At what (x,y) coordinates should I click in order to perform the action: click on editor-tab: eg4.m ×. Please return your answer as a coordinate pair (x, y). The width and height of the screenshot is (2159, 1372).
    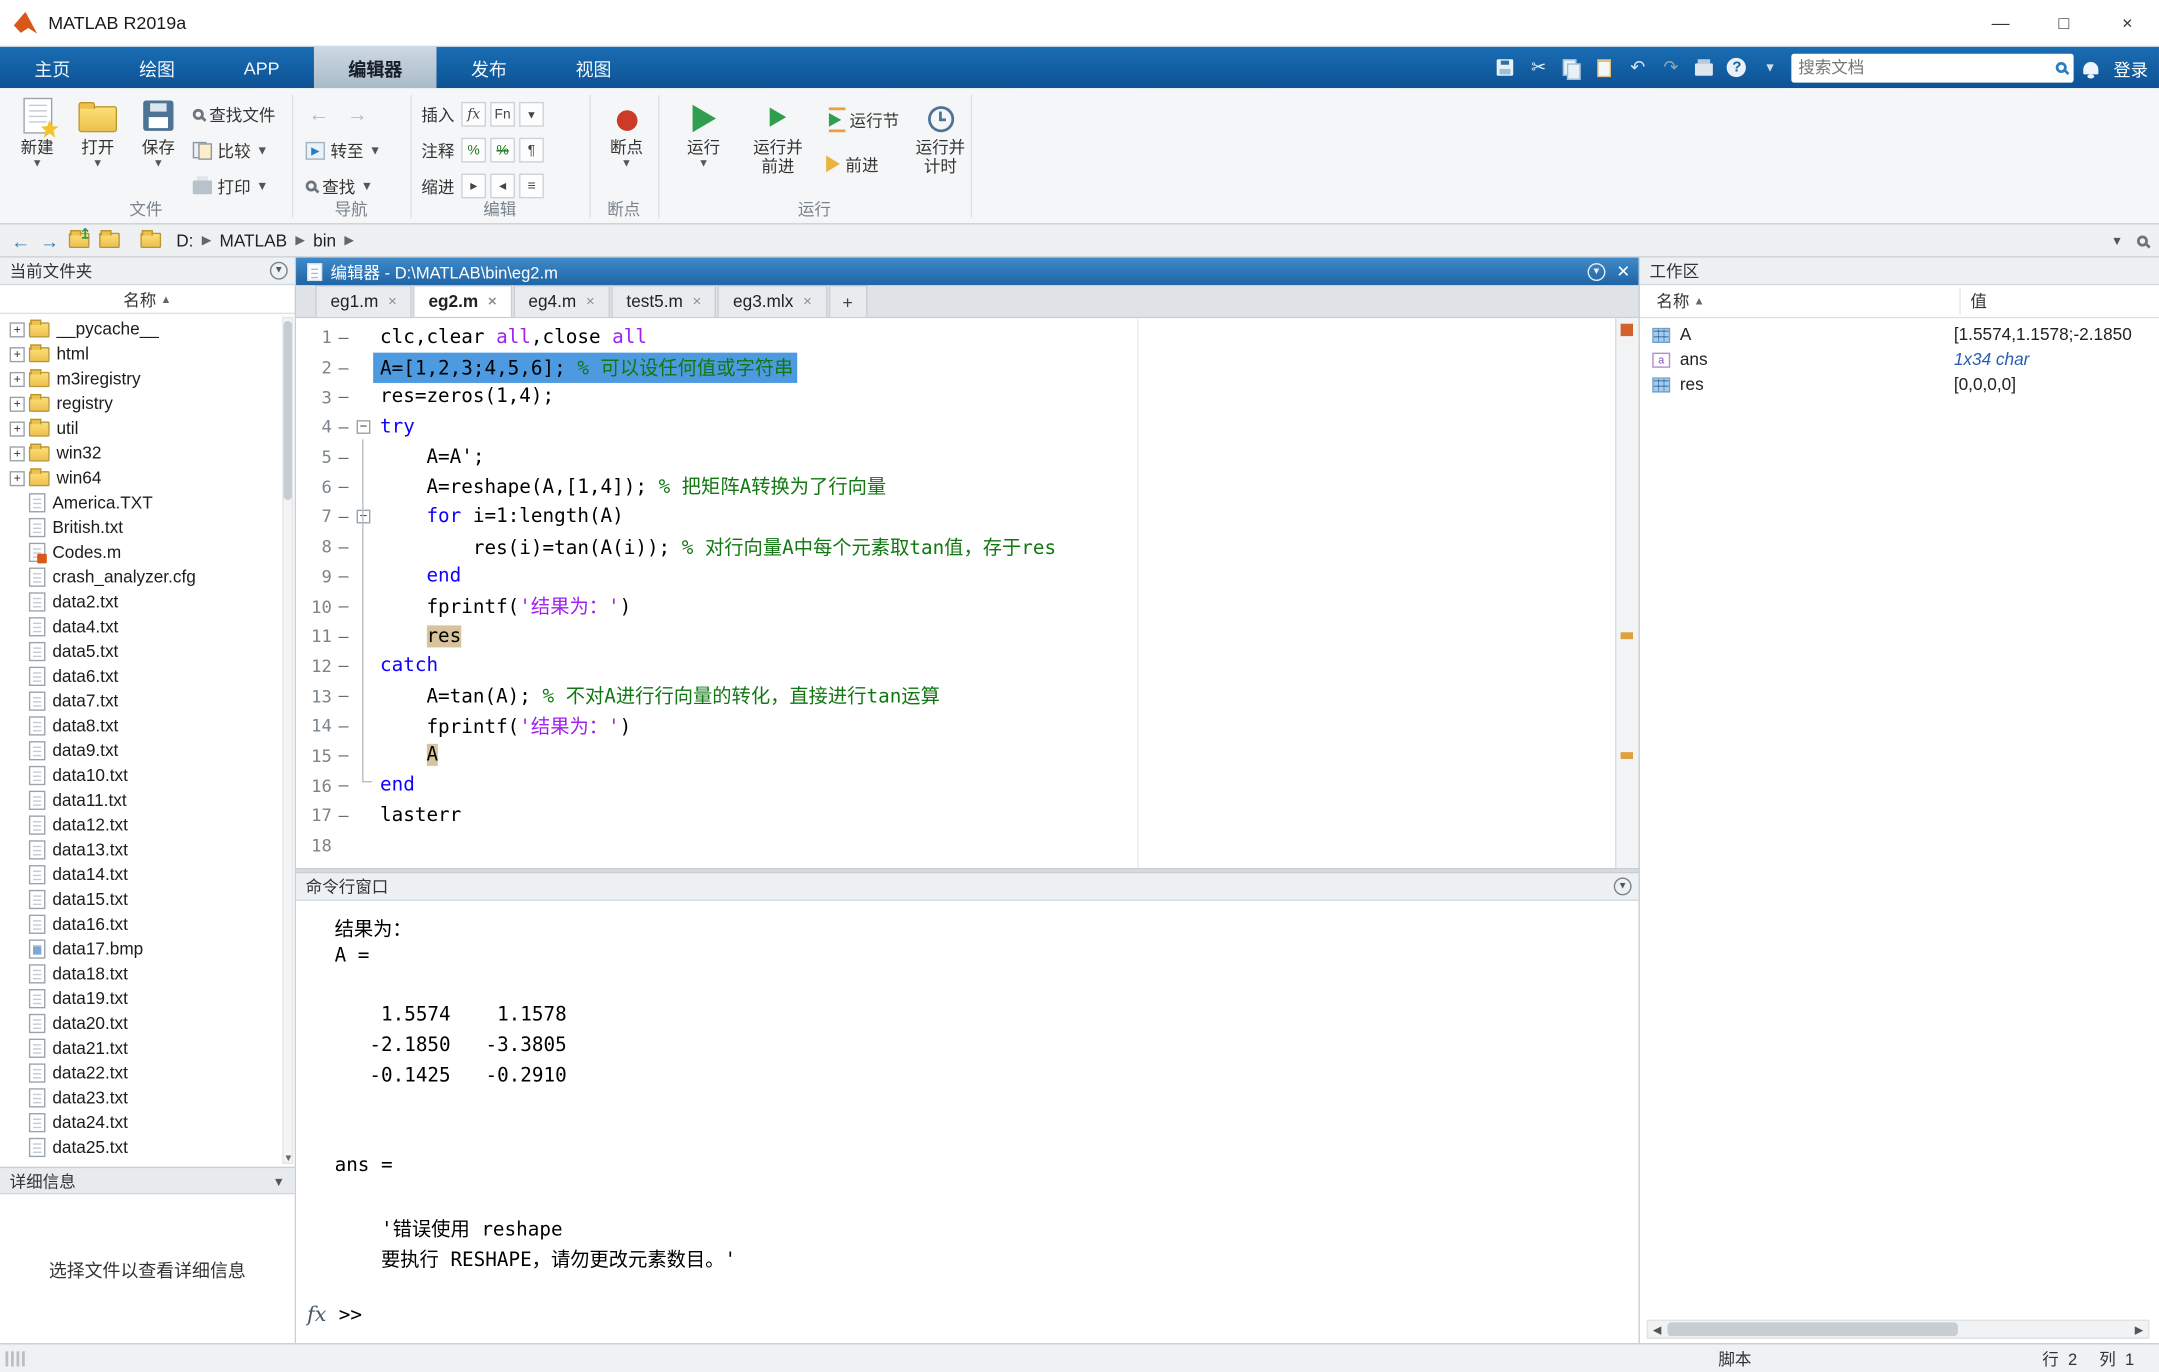
    Looking at the image, I should click on (561, 301).